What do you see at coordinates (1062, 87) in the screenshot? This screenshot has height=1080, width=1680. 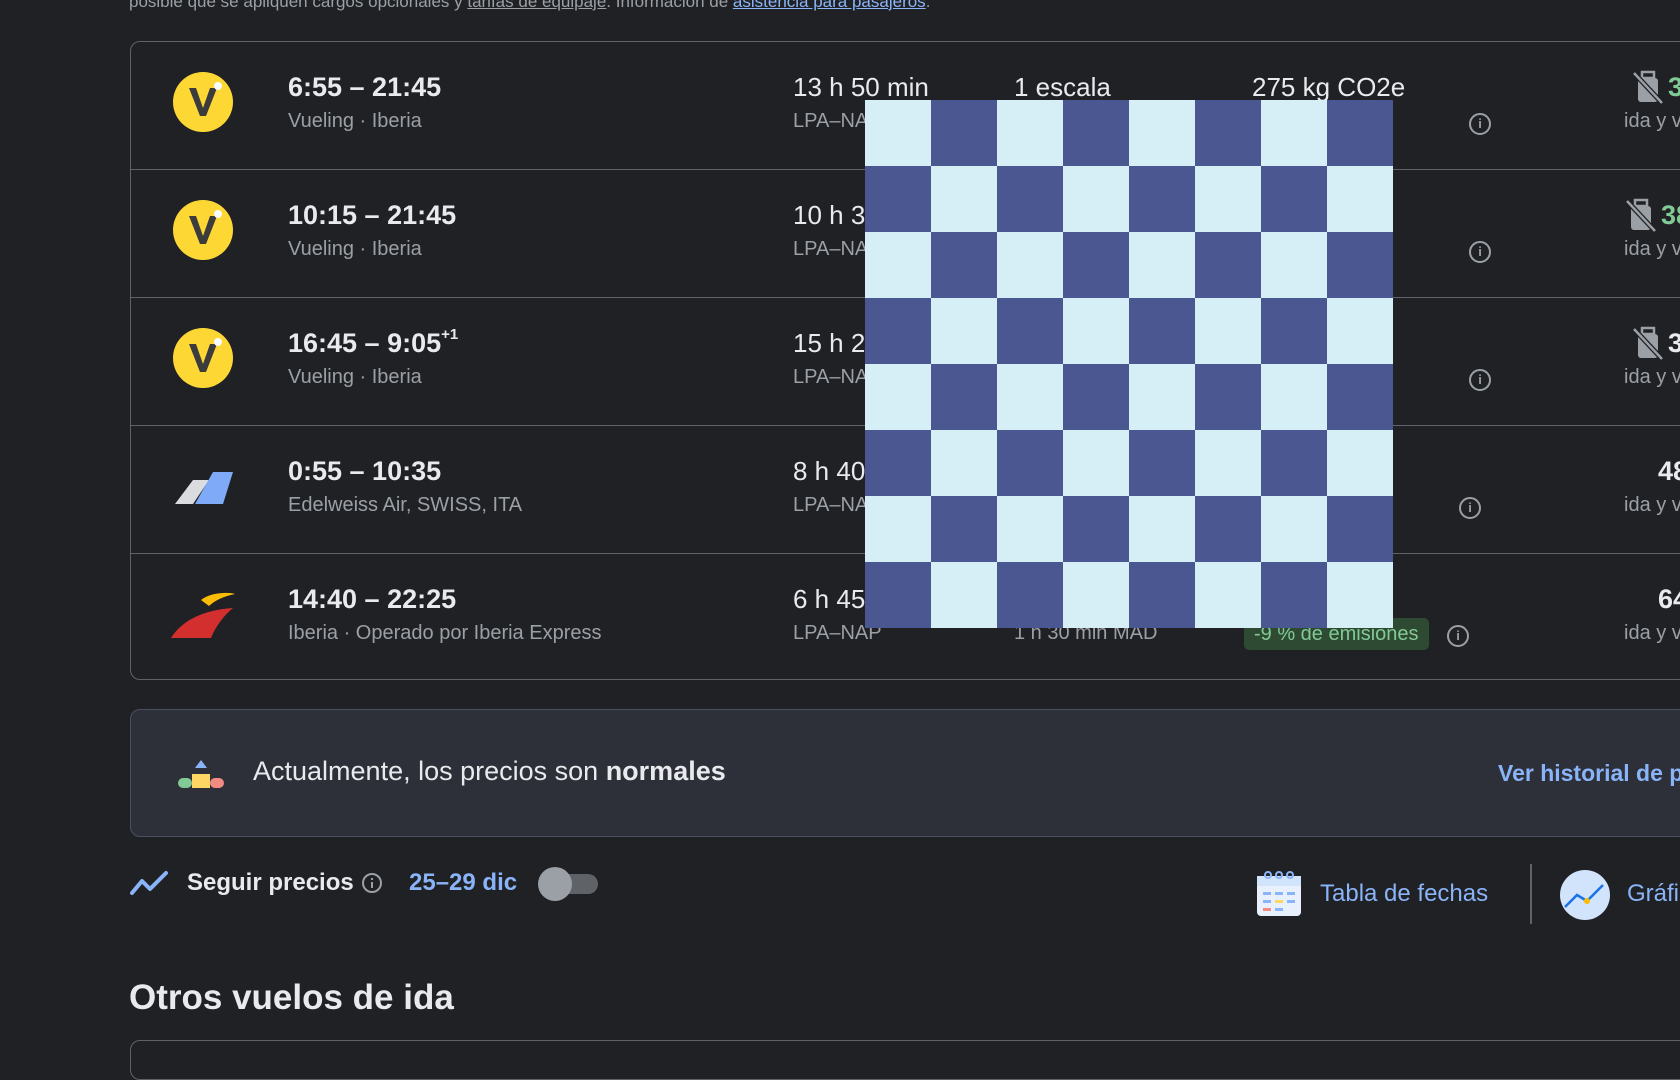 I see `flight-stops: 1 escala` at bounding box center [1062, 87].